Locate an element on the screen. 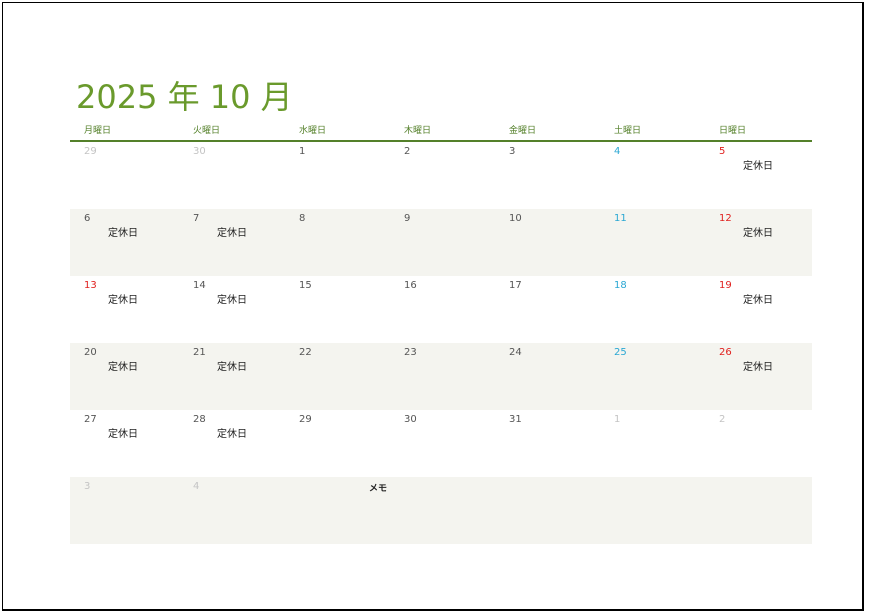  day-cell: 28 定休日 is located at coordinates (232, 443).